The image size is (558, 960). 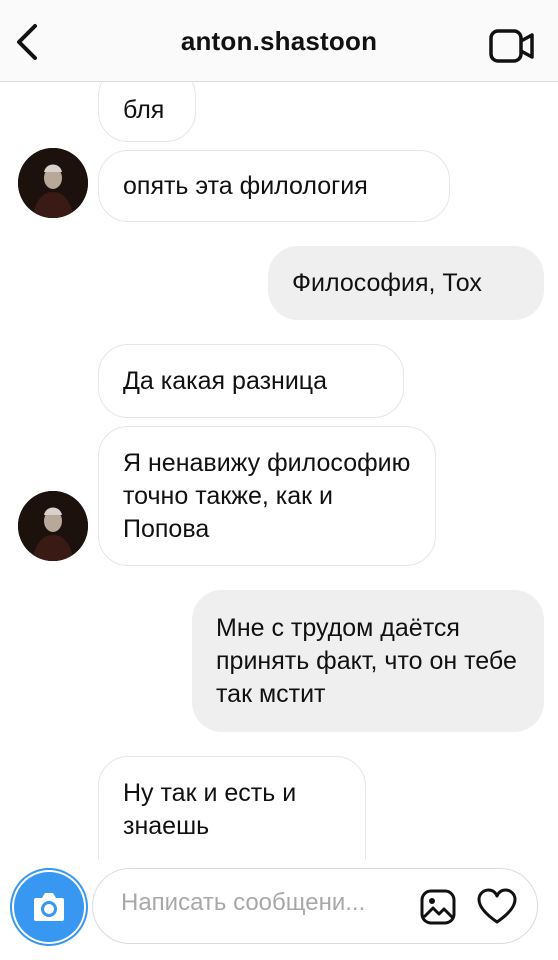 What do you see at coordinates (245, 185) in the screenshot?
I see `message-text: опять эта филология` at bounding box center [245, 185].